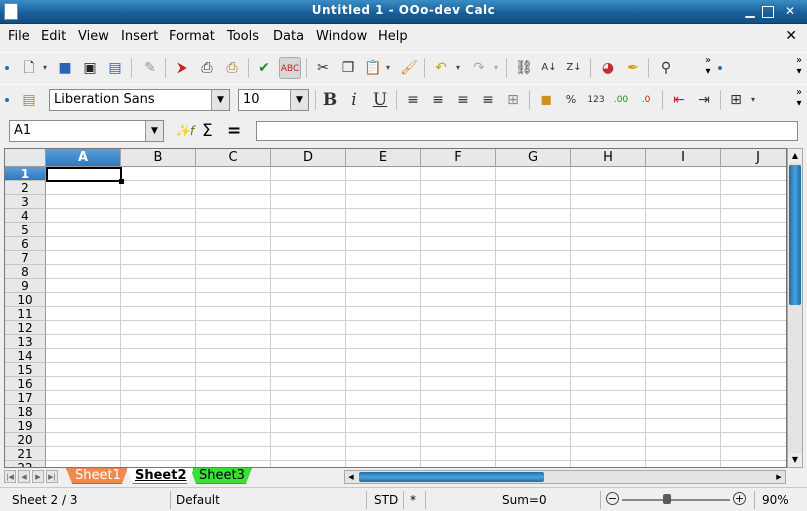 The image size is (807, 511). What do you see at coordinates (25, 454) in the screenshot?
I see `row-header-21: 21` at bounding box center [25, 454].